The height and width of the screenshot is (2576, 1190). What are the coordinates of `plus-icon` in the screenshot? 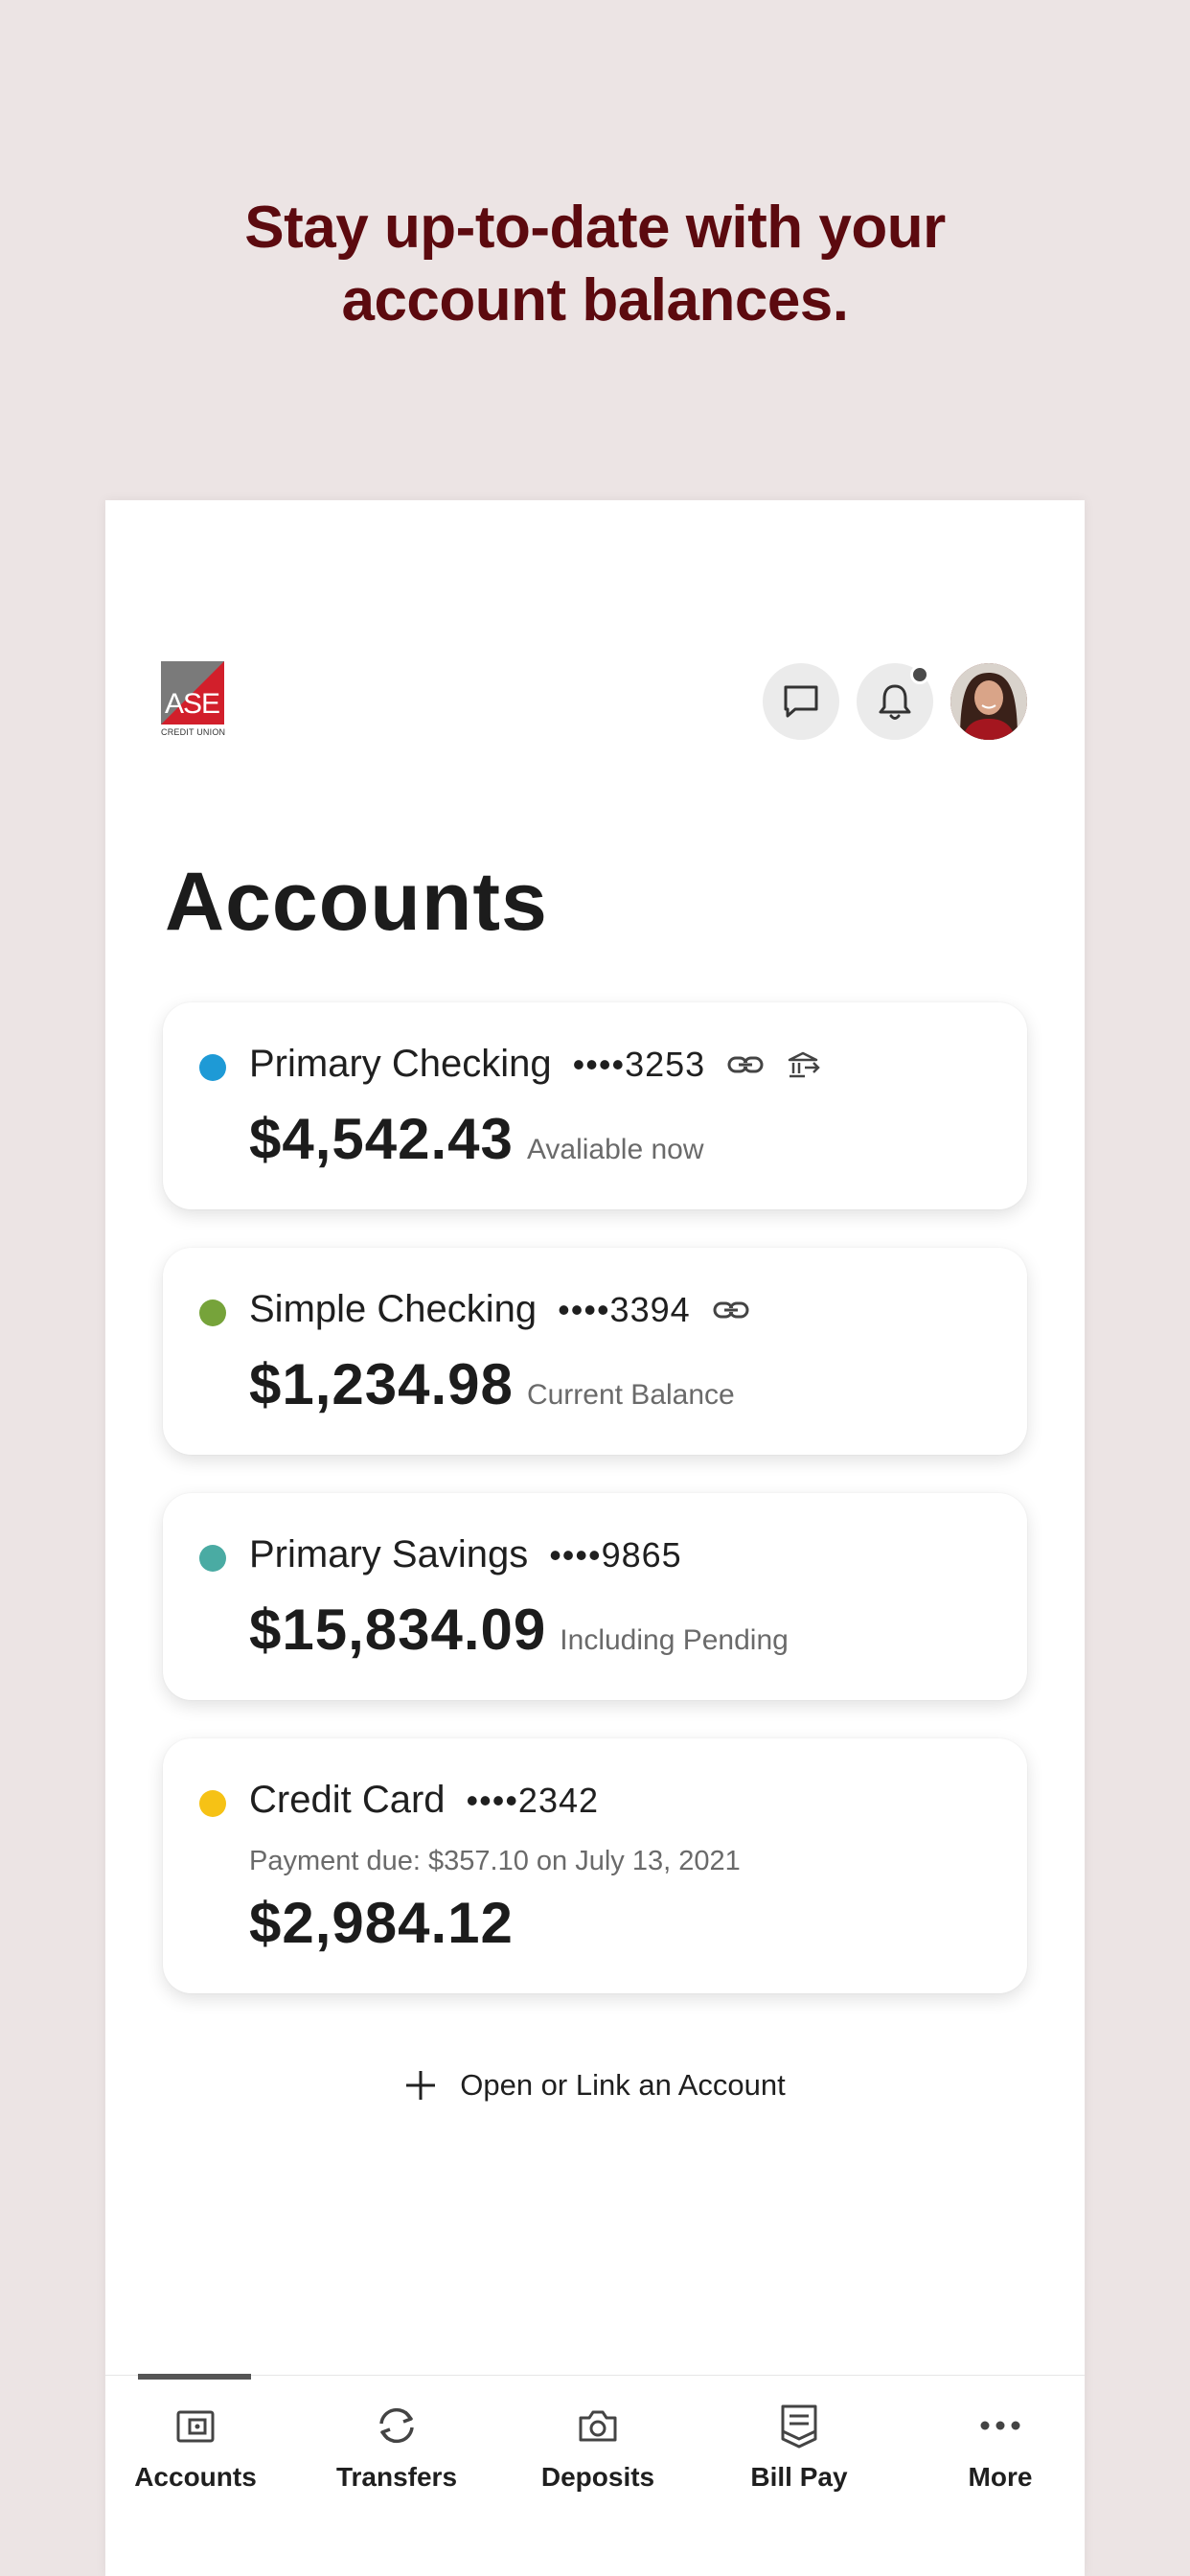 It's located at (421, 2085).